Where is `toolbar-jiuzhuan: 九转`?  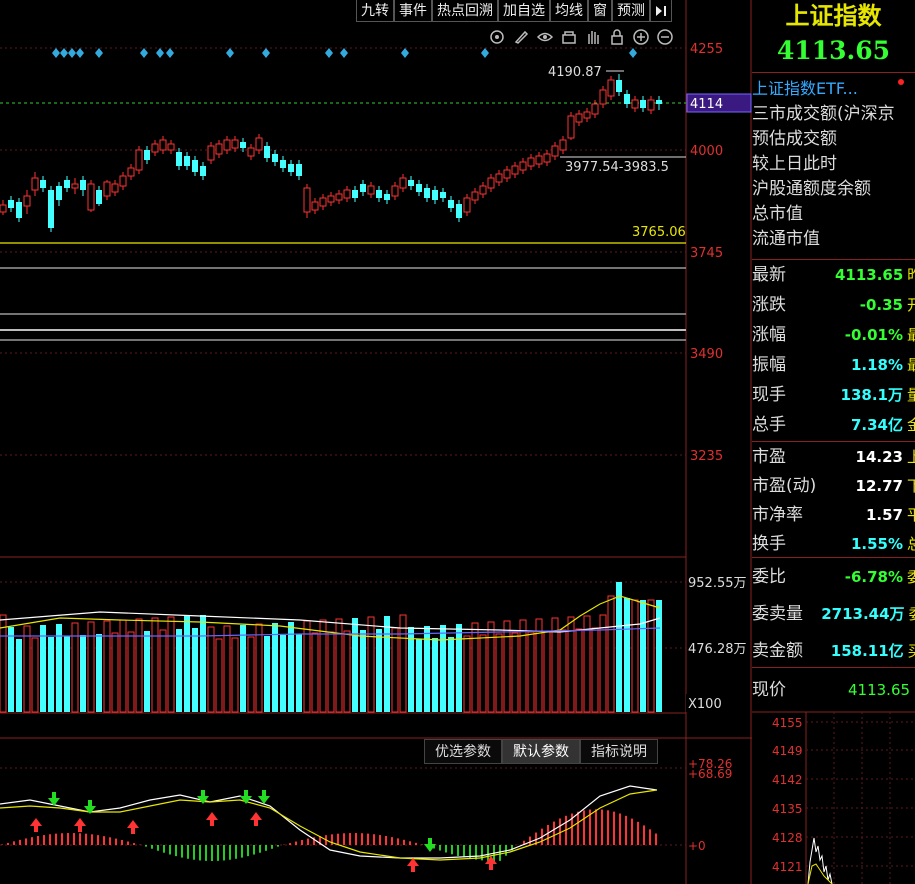 toolbar-jiuzhuan: 九转 is located at coordinates (375, 11).